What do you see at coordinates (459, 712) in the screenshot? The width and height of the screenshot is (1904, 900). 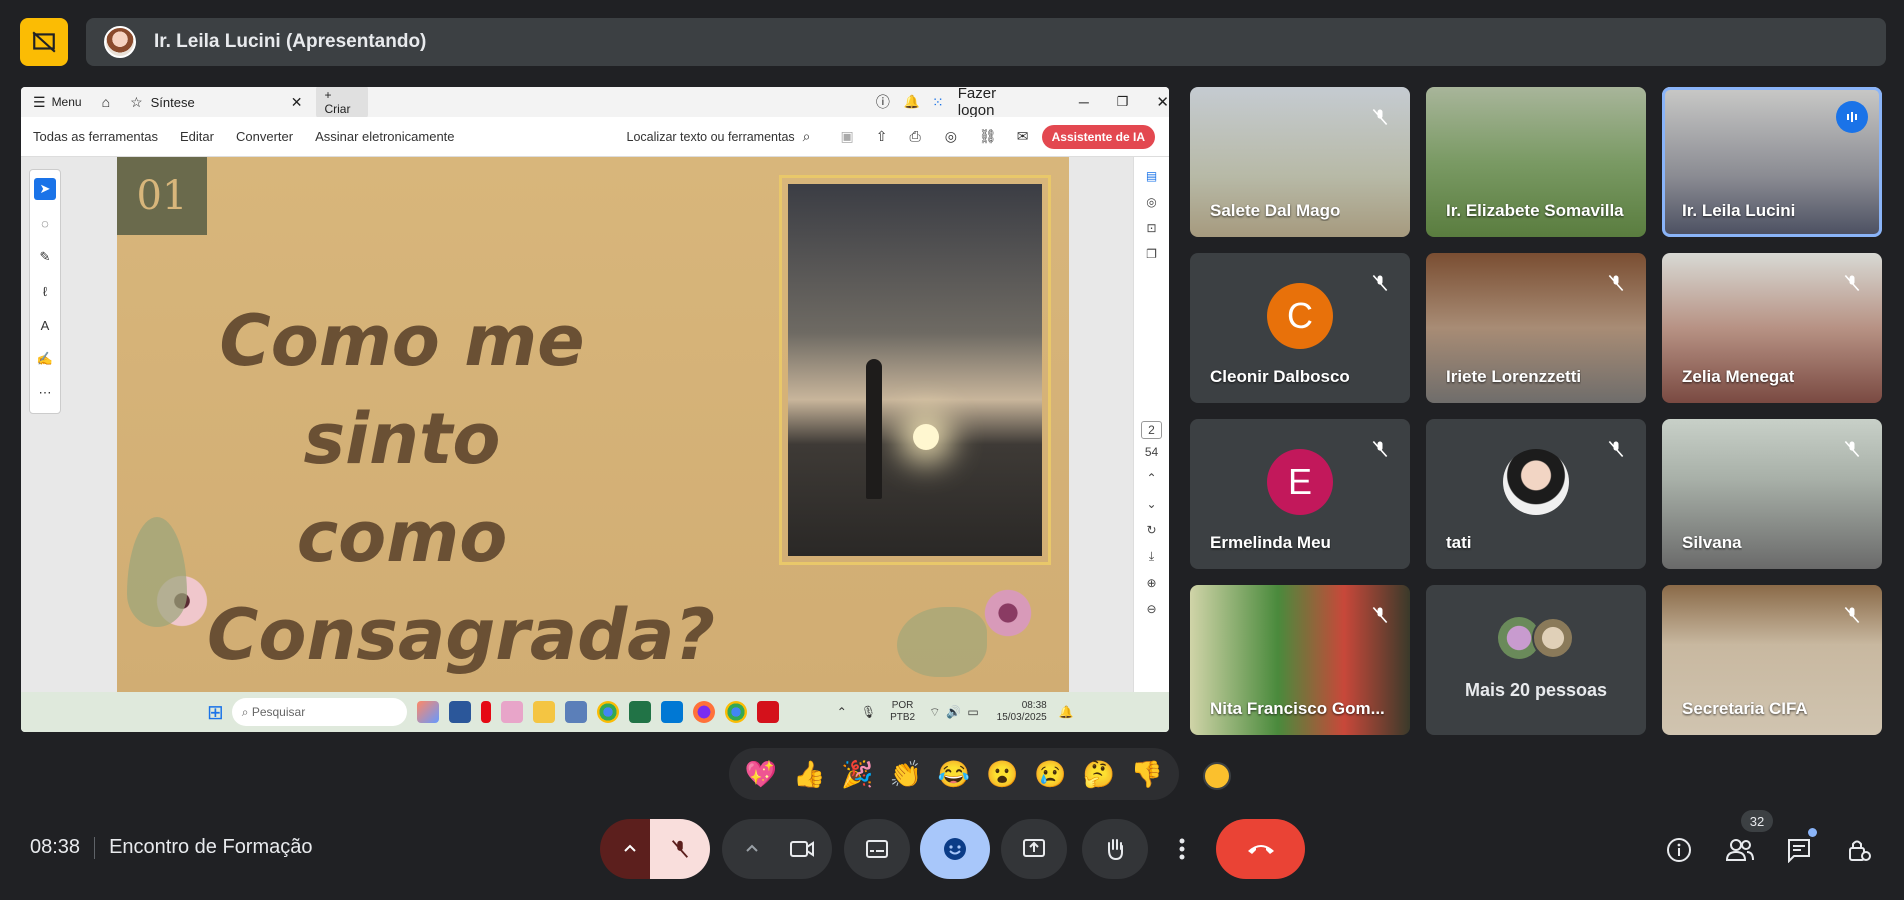 I see `word-icon` at bounding box center [459, 712].